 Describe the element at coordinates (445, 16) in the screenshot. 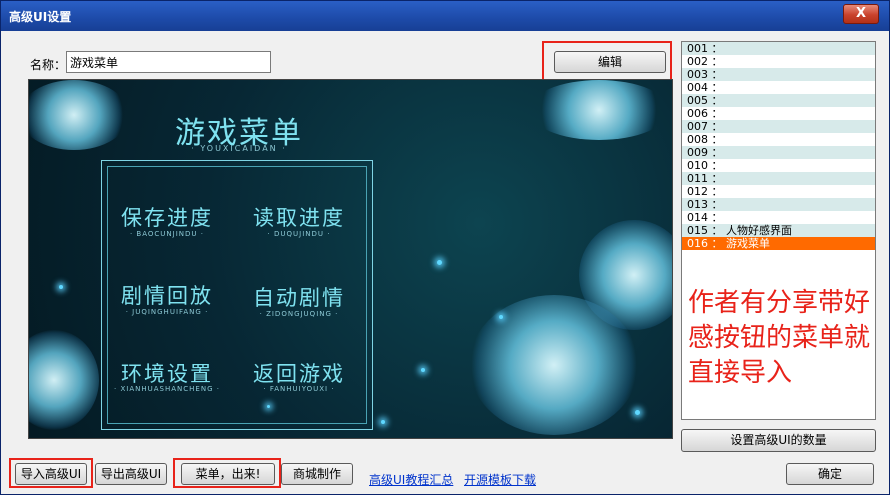

I see `title-bar: 高级UI设置 X` at that location.